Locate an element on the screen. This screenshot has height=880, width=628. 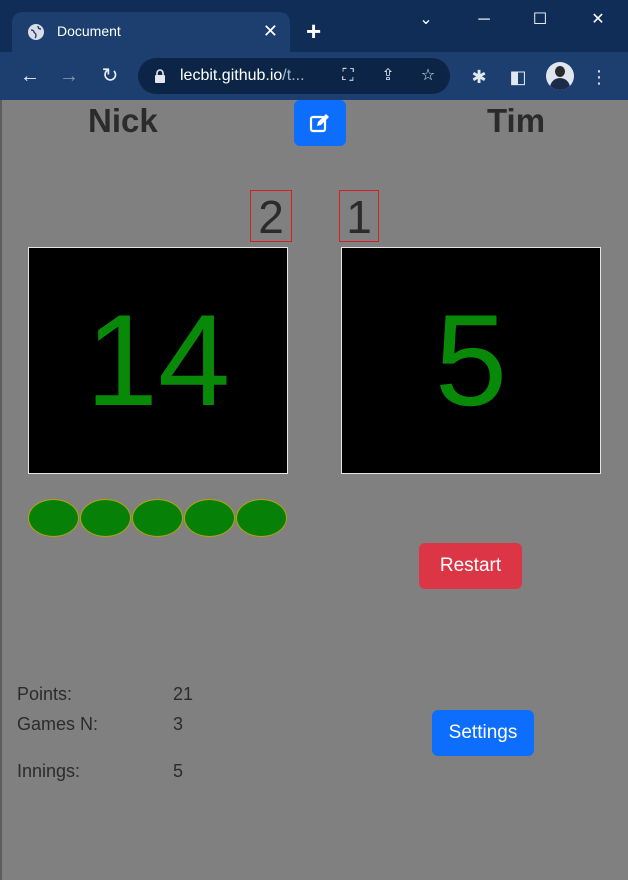
back-arrow-icon: ← is located at coordinates (30, 76).